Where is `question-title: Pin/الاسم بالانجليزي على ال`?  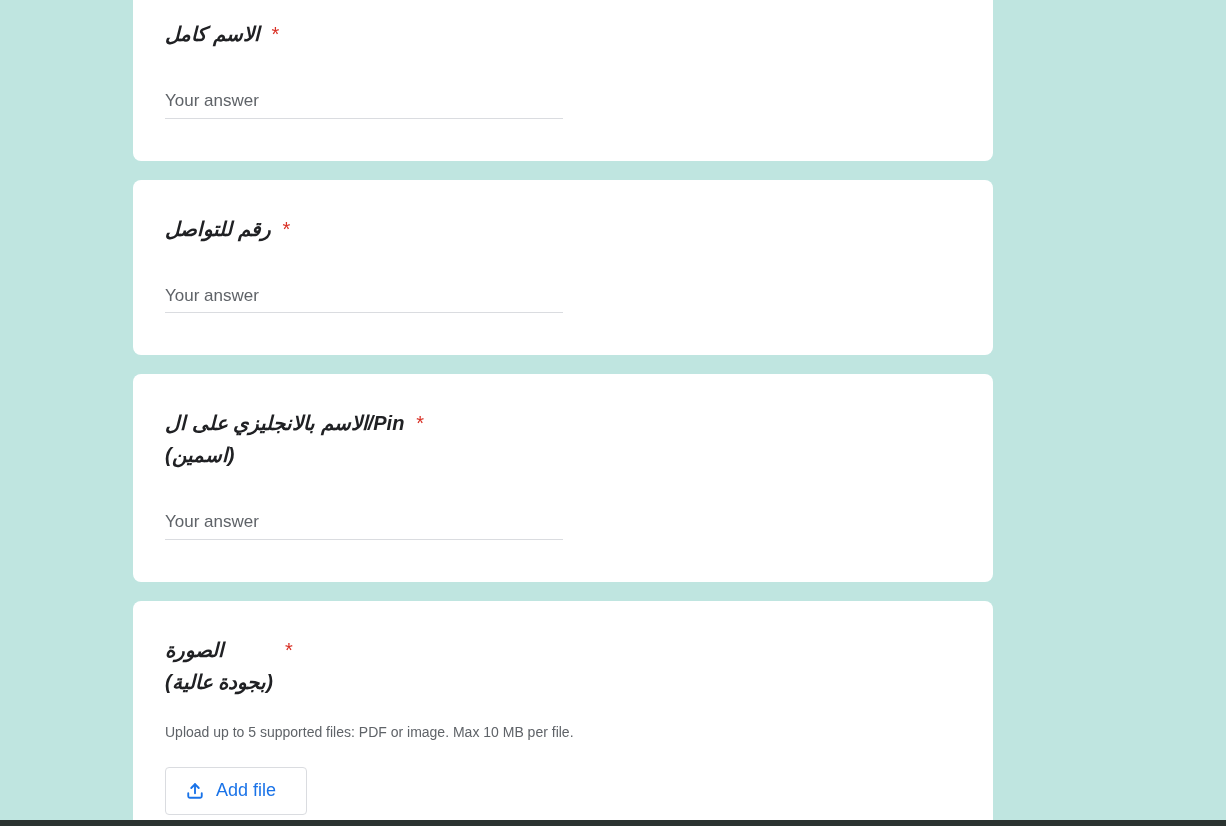
question-title: Pin/الاسم بالانجليزي على ال is located at coordinates (285, 424).